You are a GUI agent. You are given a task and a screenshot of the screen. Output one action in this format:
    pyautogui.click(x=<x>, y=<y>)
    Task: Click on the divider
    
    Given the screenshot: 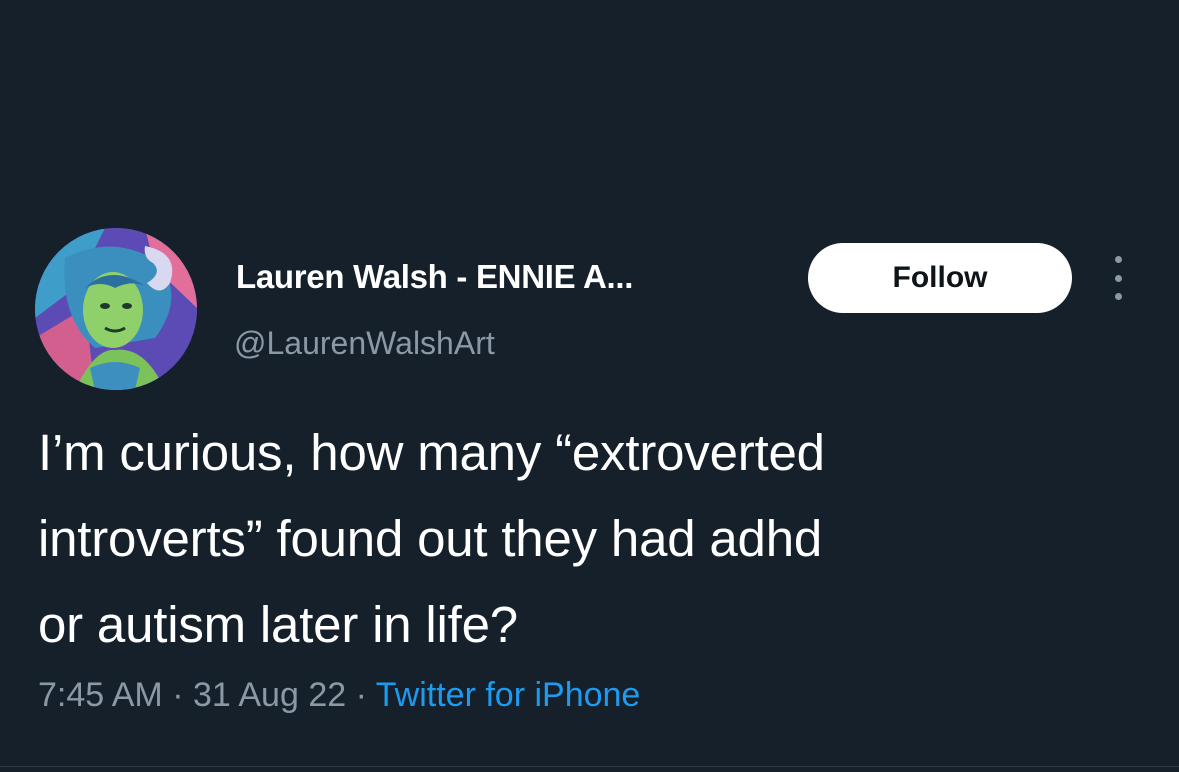 What is the action you would take?
    pyautogui.click(x=589, y=766)
    